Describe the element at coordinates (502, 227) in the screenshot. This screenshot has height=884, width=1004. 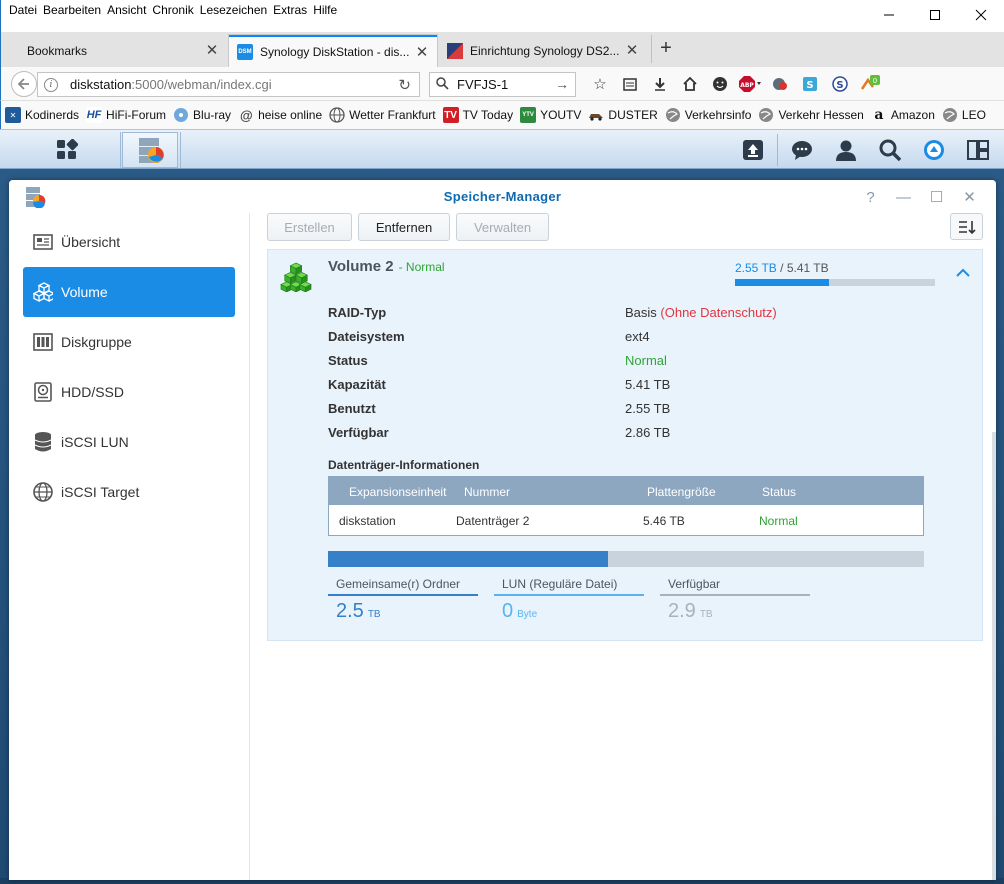
I see `manage-button: Verwalten` at that location.